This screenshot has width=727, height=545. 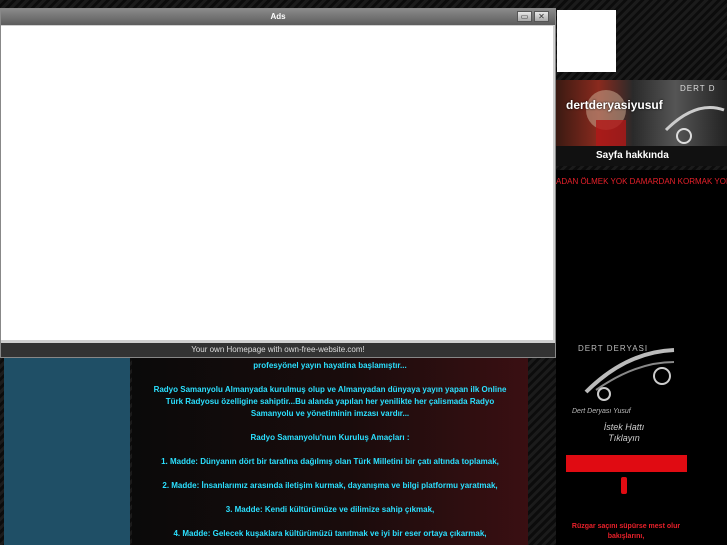 What do you see at coordinates (624, 427) in the screenshot?
I see `request-line-title: İstek Hattı` at bounding box center [624, 427].